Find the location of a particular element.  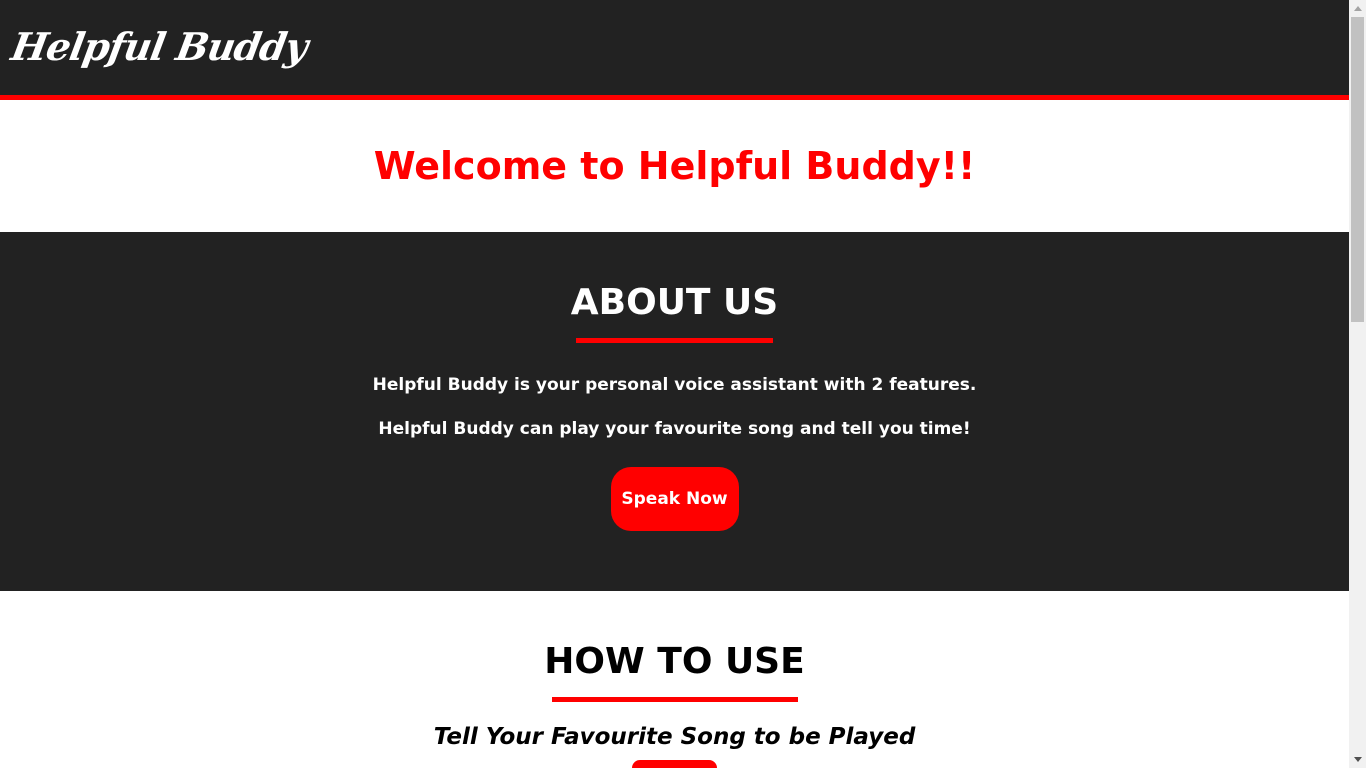

arrow-down-icon is located at coordinates (1357, 759).